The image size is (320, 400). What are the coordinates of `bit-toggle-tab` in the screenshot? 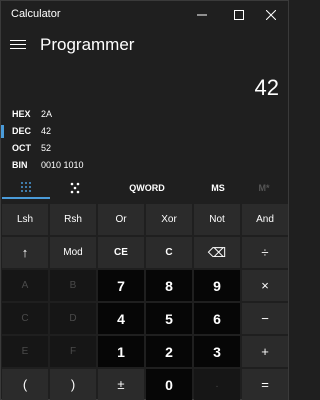 It's located at (75, 188).